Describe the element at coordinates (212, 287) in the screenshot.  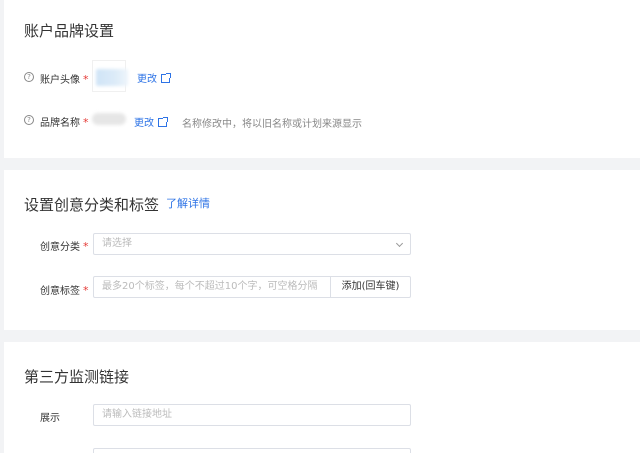
I see `tags-input: 最多20个标签，每个不超过10个字，可空格分隔` at that location.